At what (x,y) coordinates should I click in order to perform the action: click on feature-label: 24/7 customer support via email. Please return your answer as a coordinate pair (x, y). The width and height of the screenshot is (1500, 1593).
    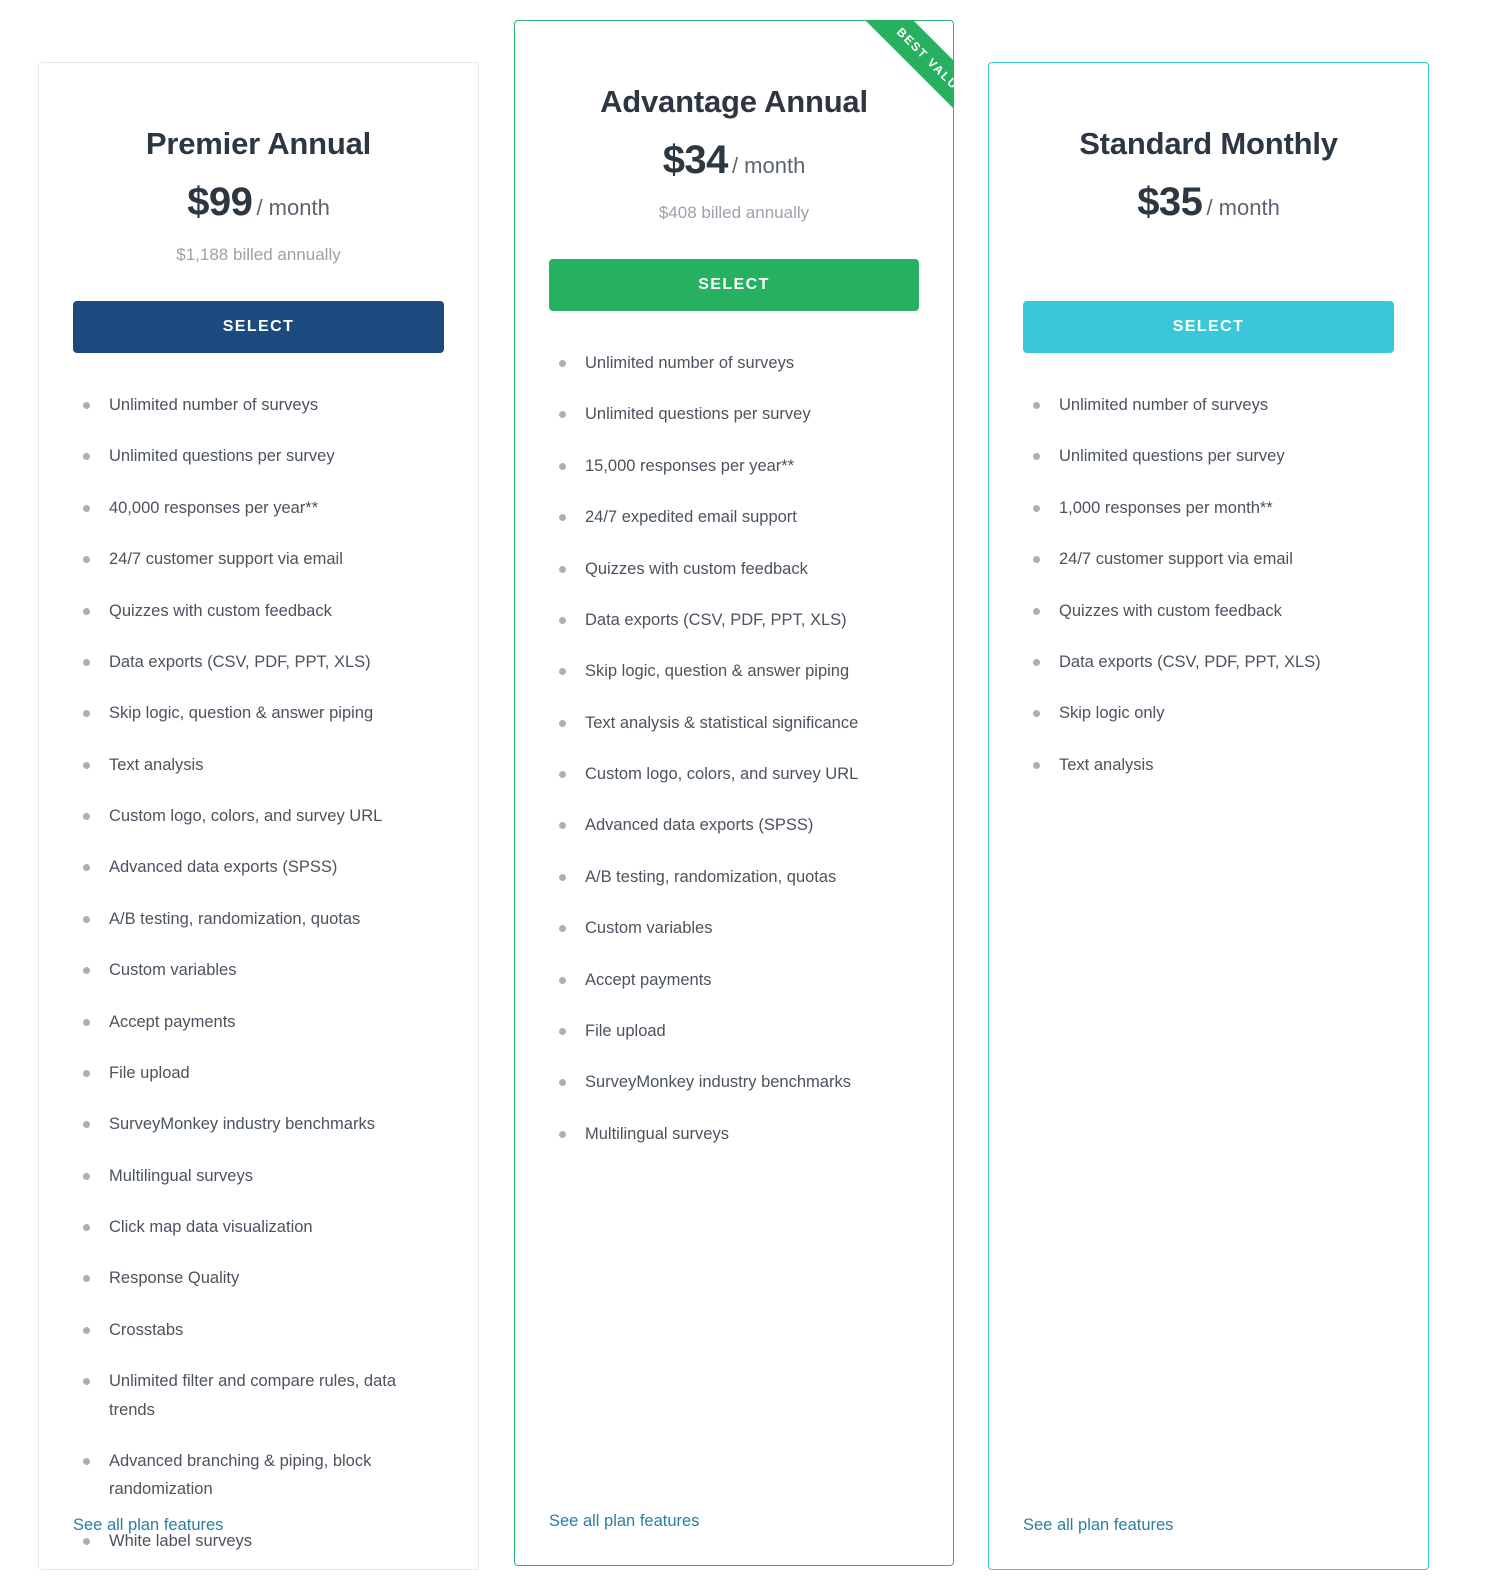
    Looking at the image, I should click on (226, 559).